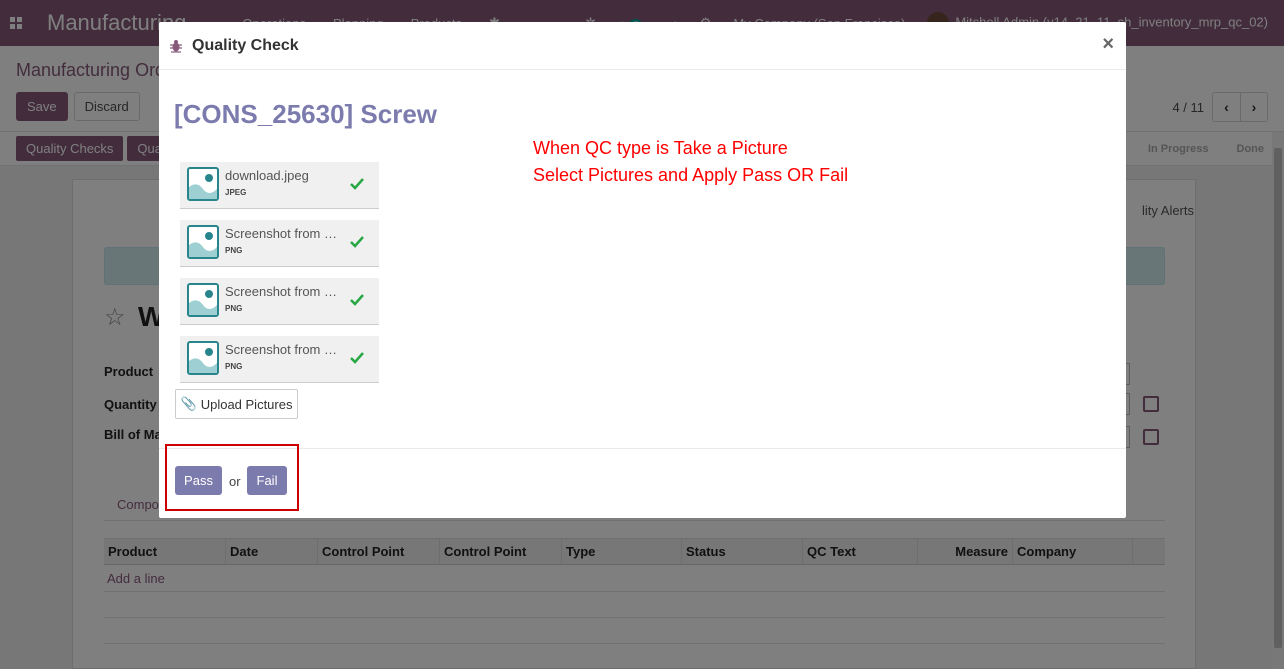 This screenshot has height=669, width=1284. I want to click on bug-icon, so click(176, 46).